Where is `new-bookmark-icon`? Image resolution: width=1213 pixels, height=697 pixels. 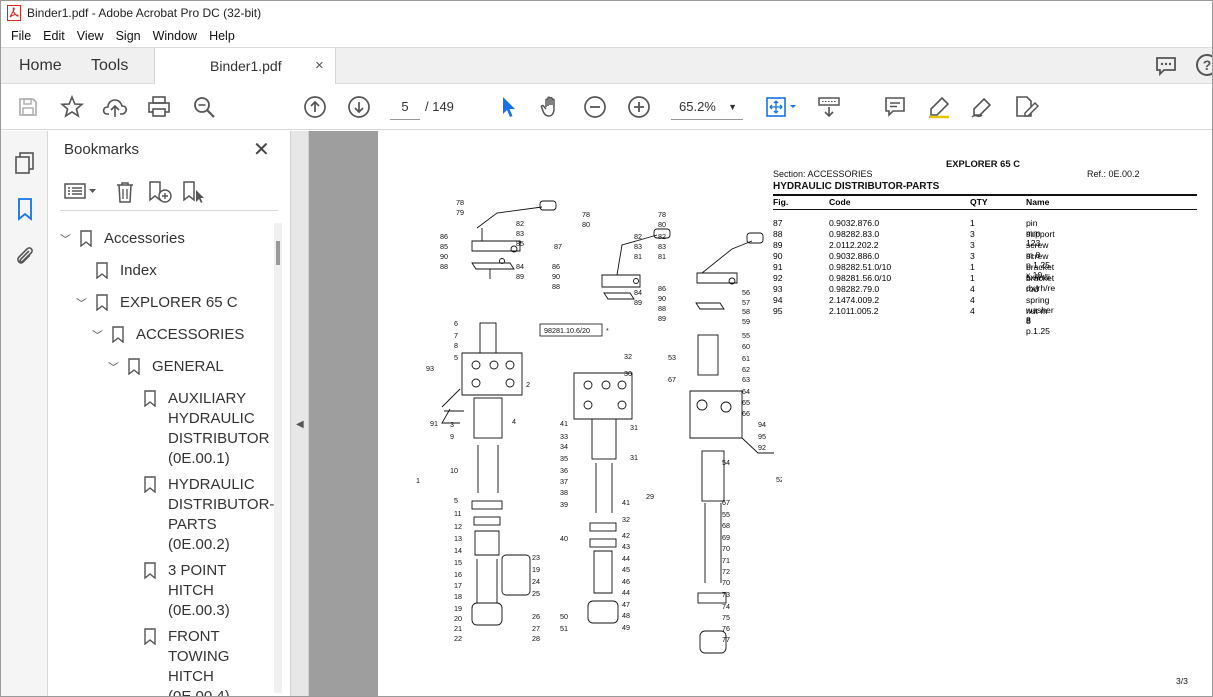
new-bookmark-icon is located at coordinates (160, 192).